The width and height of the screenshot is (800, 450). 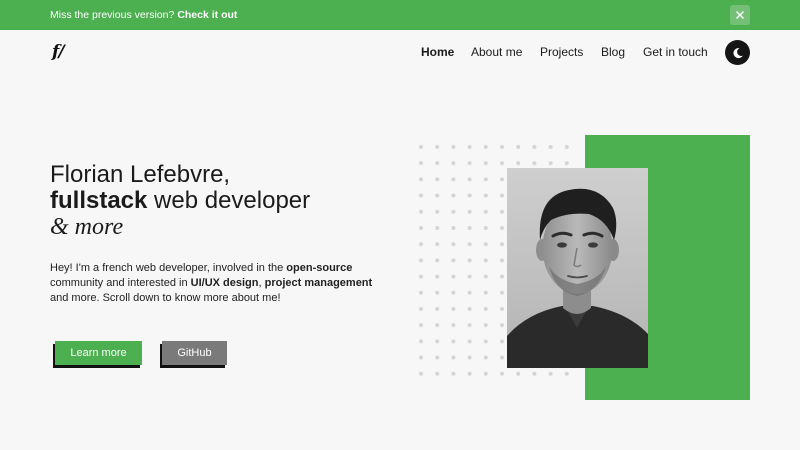 I want to click on github-button: GitHub, so click(x=194, y=353).